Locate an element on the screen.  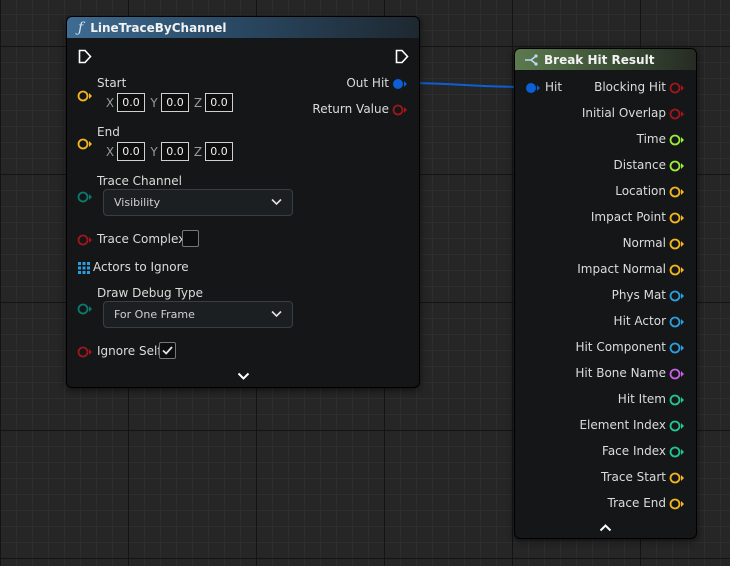
draw-debug-type-label: Draw Debug Type is located at coordinates (150, 293).